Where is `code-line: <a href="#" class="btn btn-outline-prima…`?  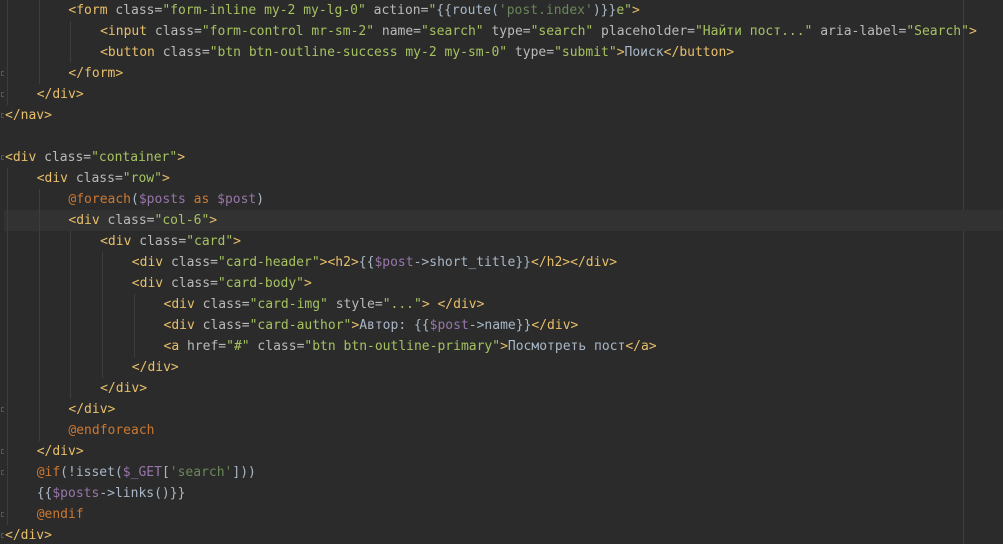
code-line: <a href="#" class="btn btn-outline-prima… is located at coordinates (503, 346).